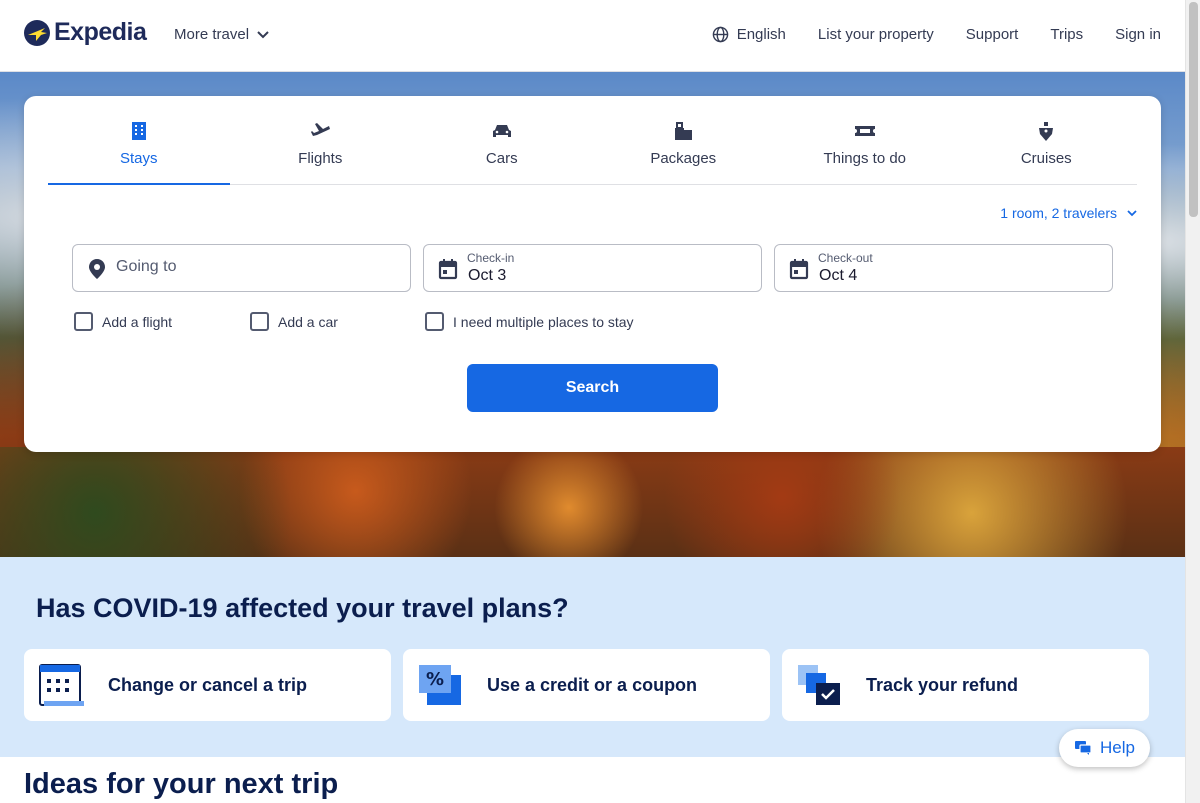  I want to click on list-property-link: List your property, so click(876, 34).